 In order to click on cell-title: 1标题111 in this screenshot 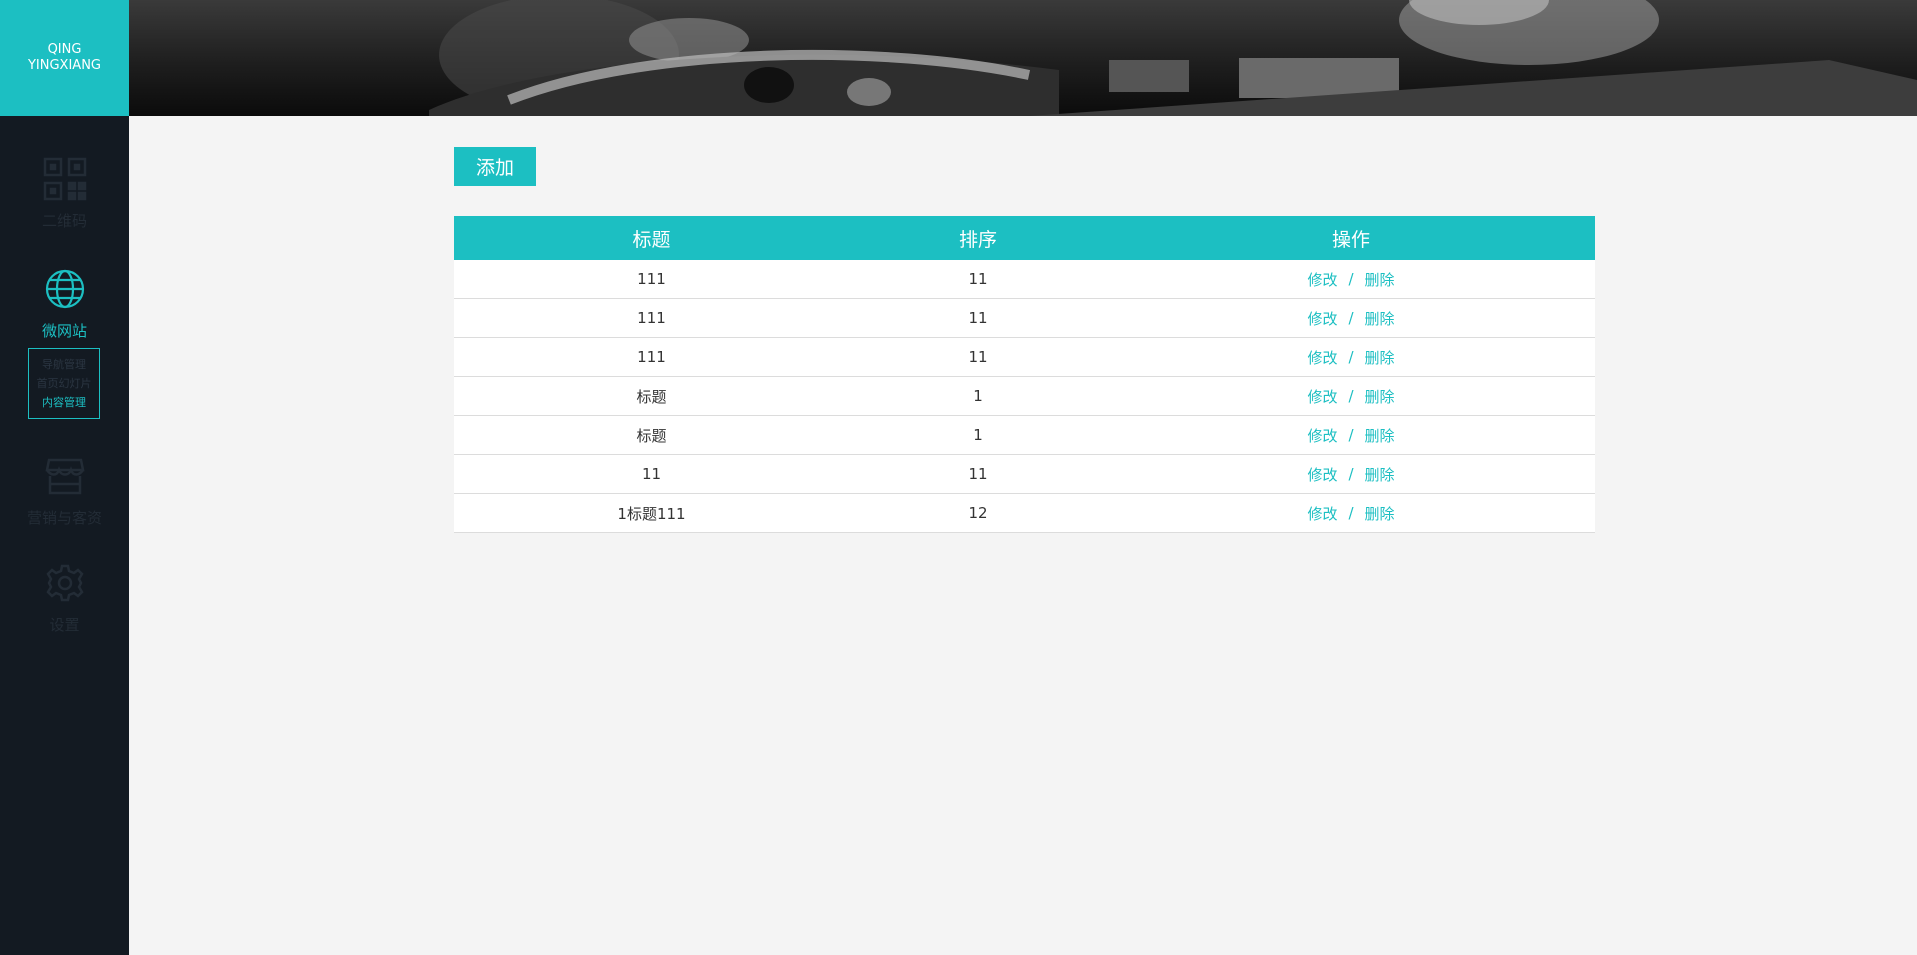, I will do `click(651, 513)`.